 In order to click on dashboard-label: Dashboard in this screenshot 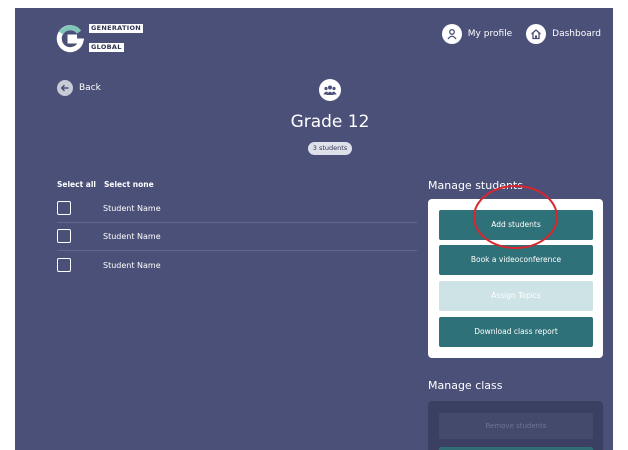, I will do `click(576, 34)`.